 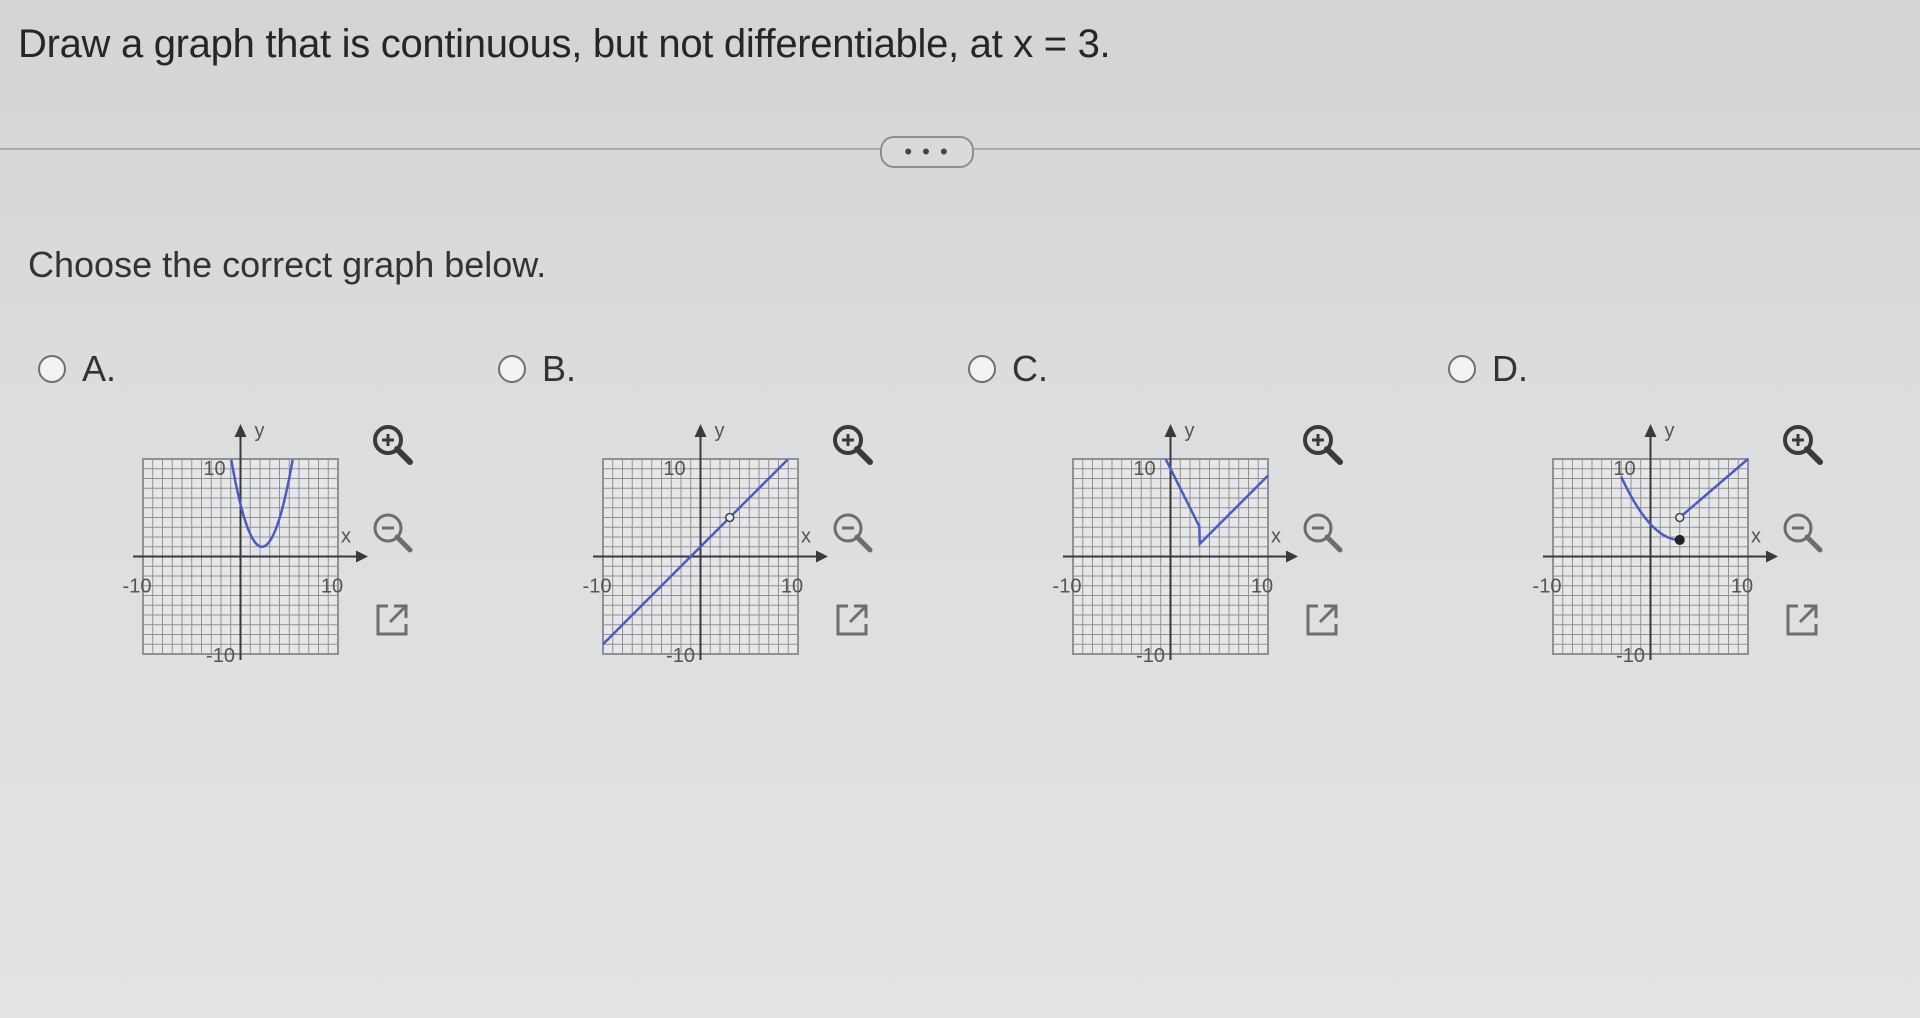 What do you see at coordinates (512, 369) in the screenshot?
I see `radio-b` at bounding box center [512, 369].